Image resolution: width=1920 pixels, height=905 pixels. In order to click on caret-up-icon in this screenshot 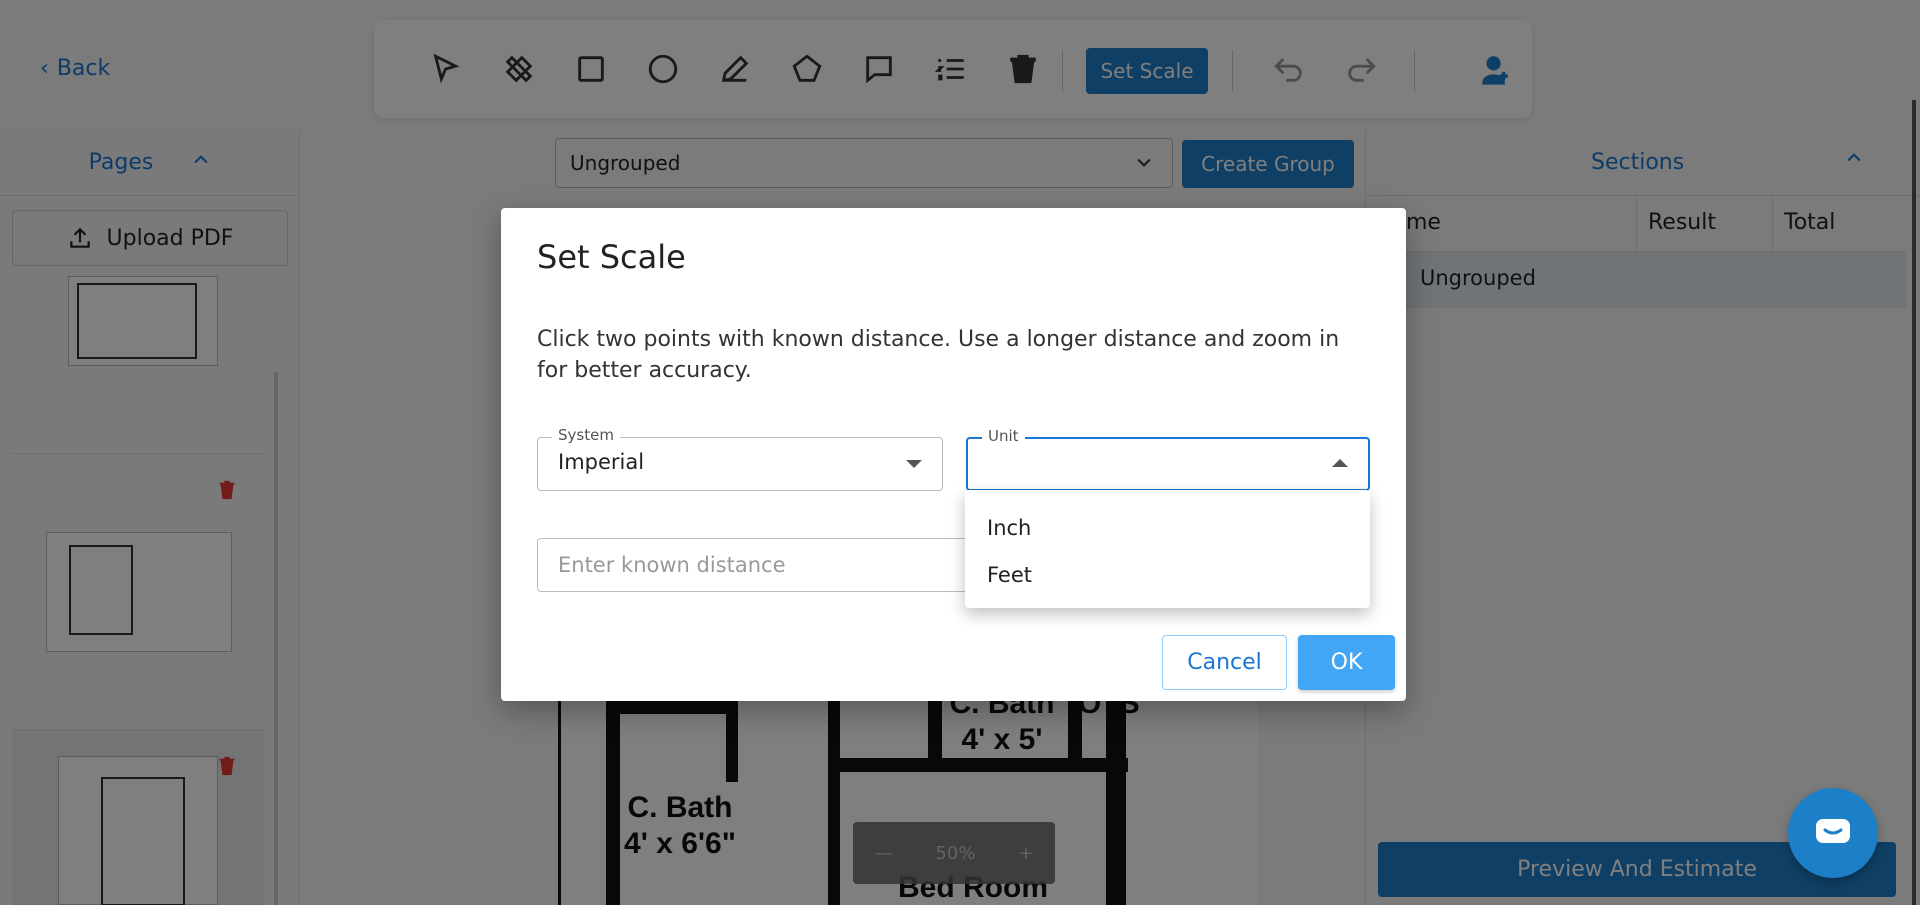, I will do `click(1340, 463)`.